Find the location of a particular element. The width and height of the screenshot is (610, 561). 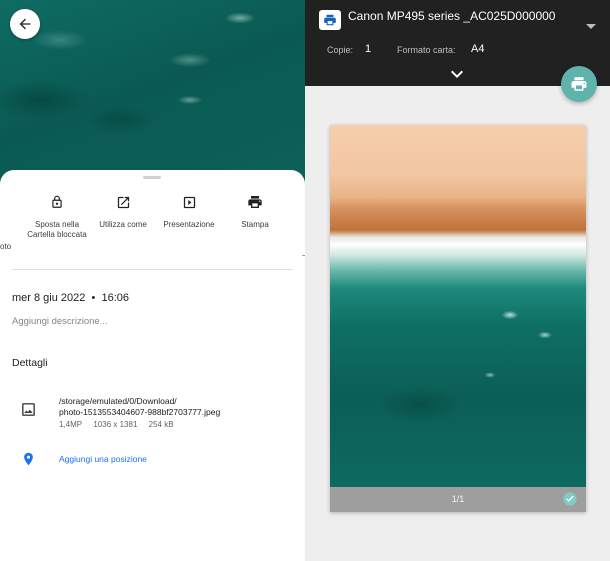

partial-action-label: oto is located at coordinates (5, 246).